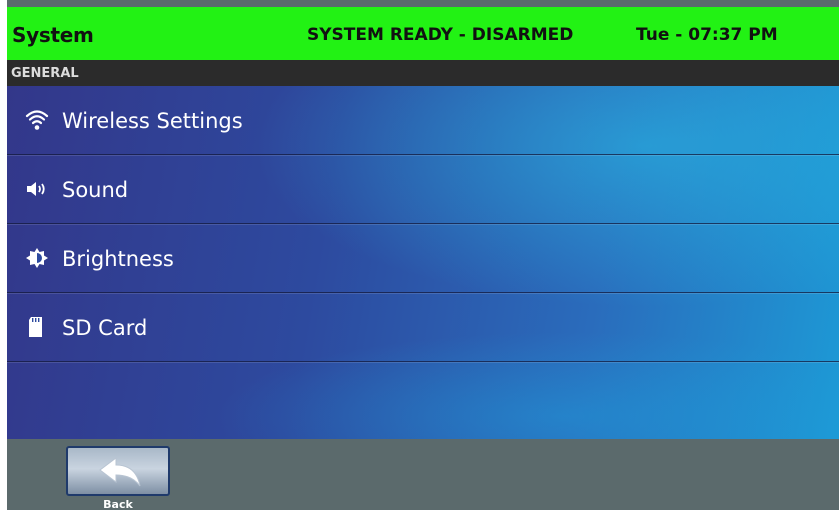 The image size is (839, 510). I want to click on brightness-icon, so click(37, 258).